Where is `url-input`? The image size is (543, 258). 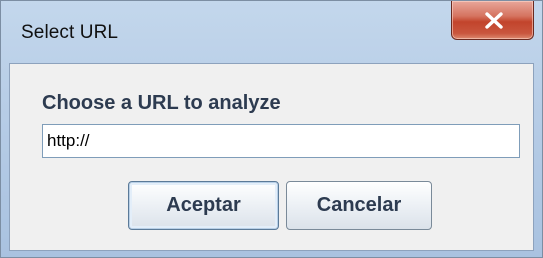
url-input is located at coordinates (281, 141).